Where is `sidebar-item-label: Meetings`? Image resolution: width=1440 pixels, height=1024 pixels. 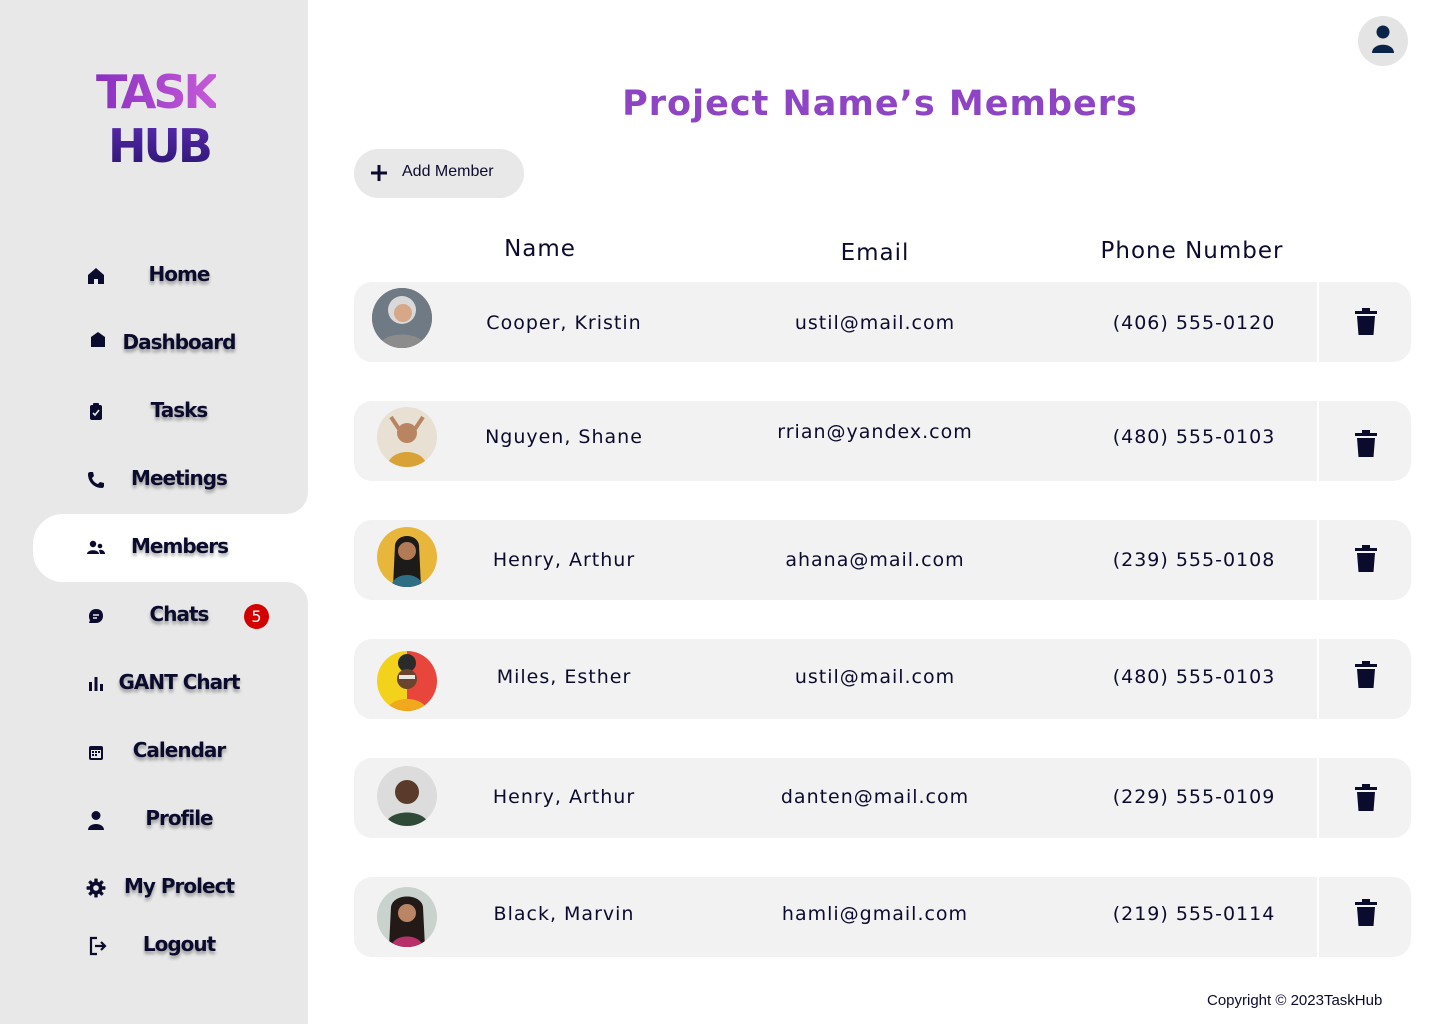
sidebar-item-label: Meetings is located at coordinates (179, 478).